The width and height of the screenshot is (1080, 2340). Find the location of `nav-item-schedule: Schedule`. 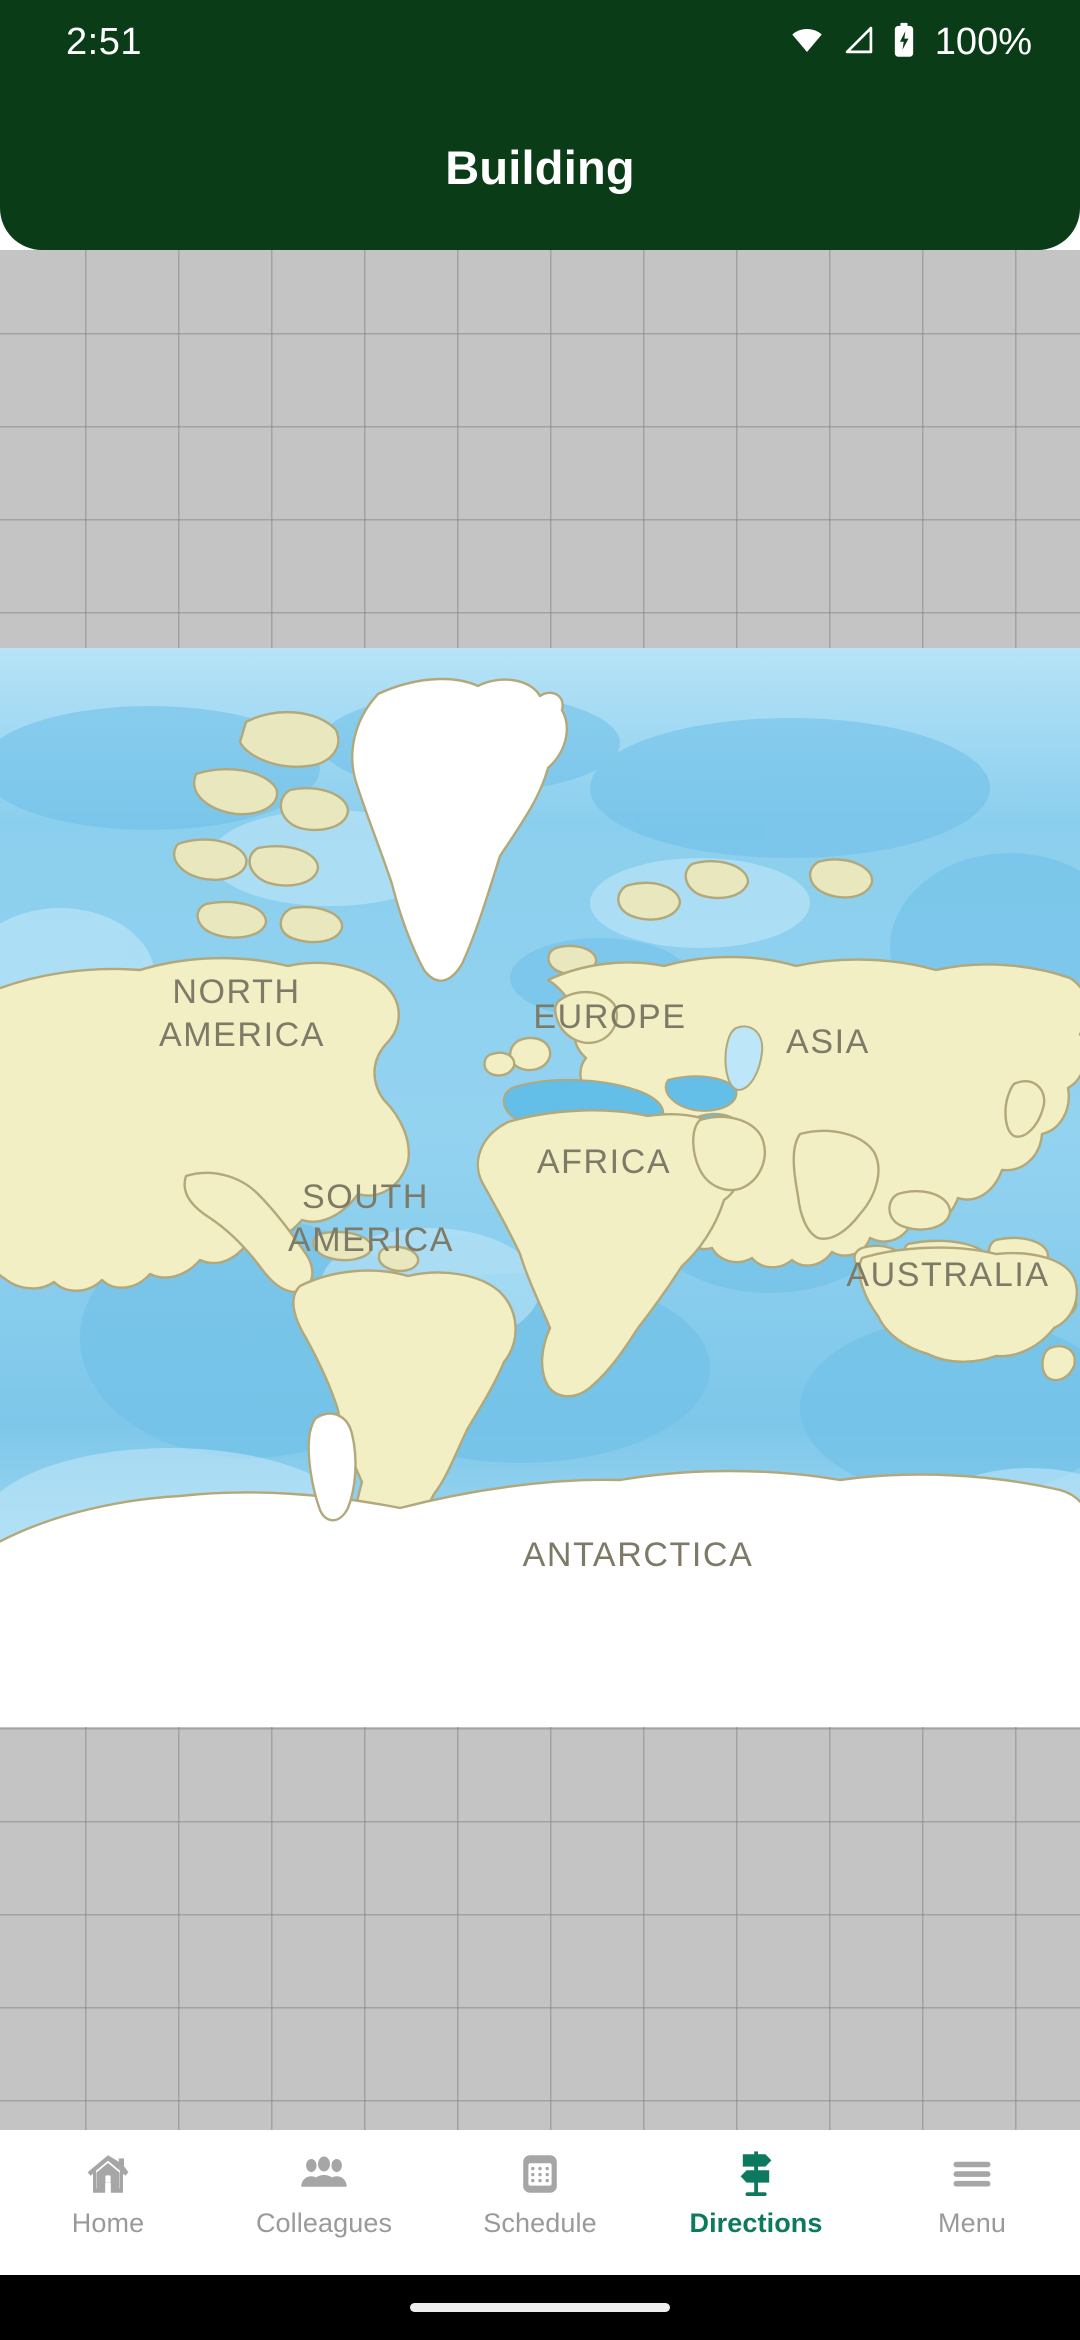

nav-item-schedule: Schedule is located at coordinates (540, 2202).